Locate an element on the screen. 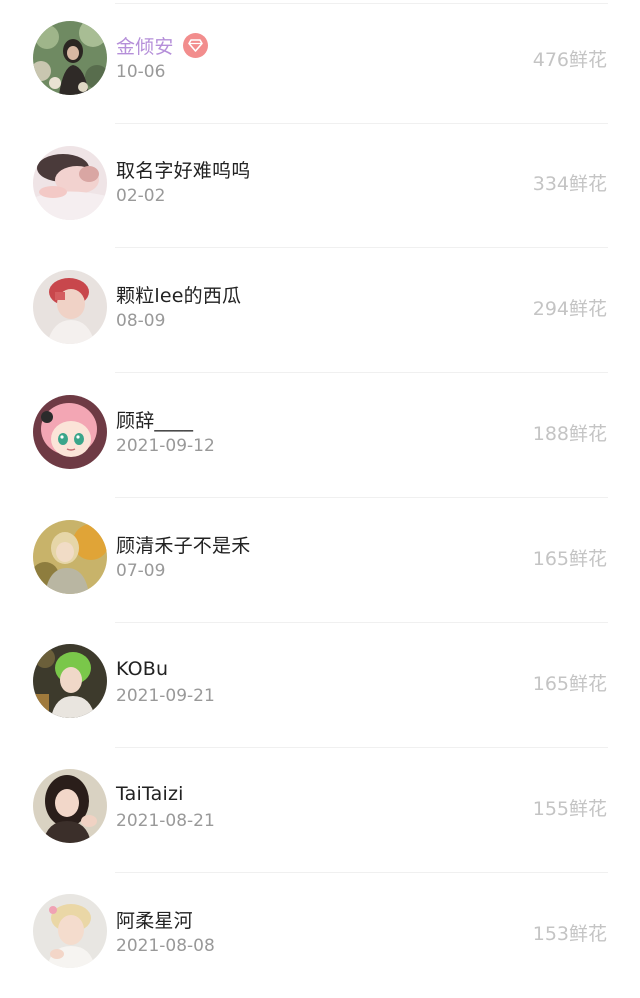  user-name: 金倾安 is located at coordinates (145, 45).